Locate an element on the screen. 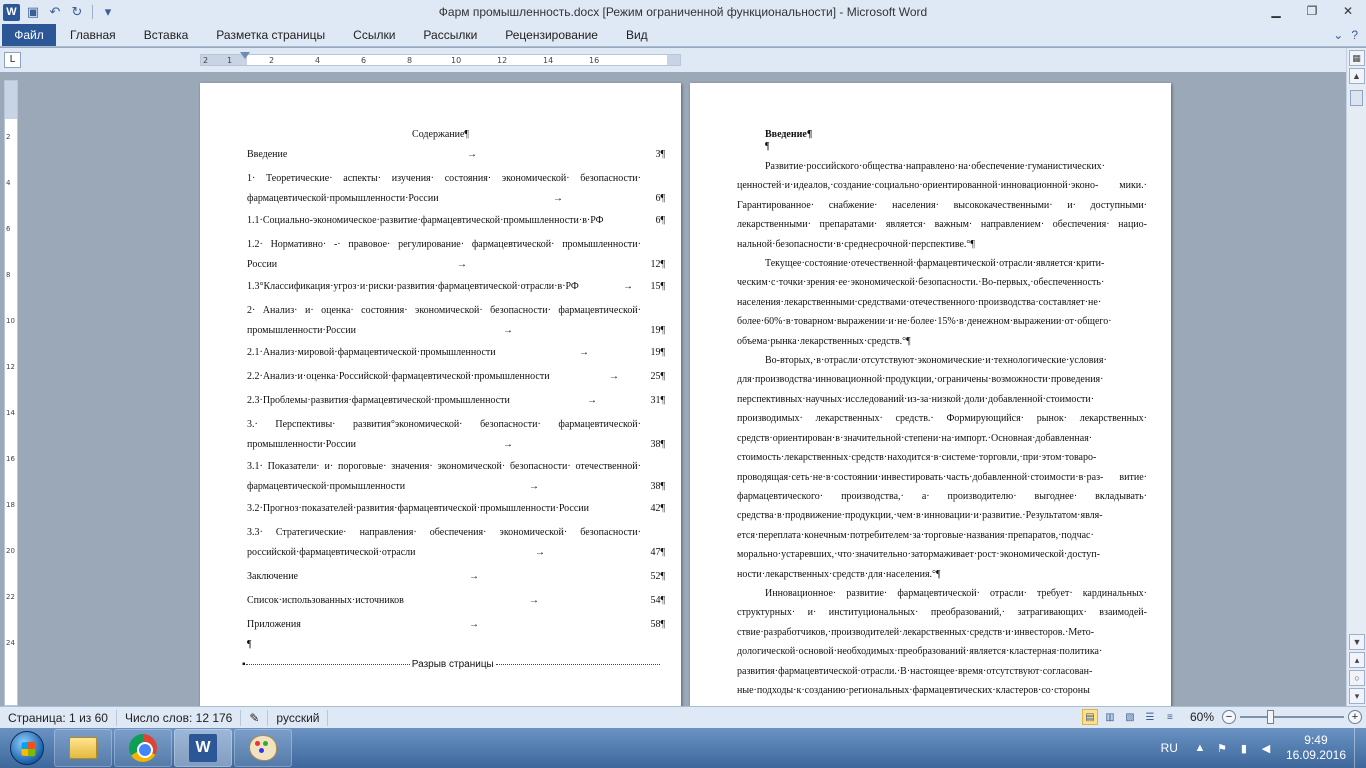 This screenshot has width=1366, height=768. vertical-ruler: 2 4 6 8 10 12 14 16 18 20 22 24 is located at coordinates (11, 393).